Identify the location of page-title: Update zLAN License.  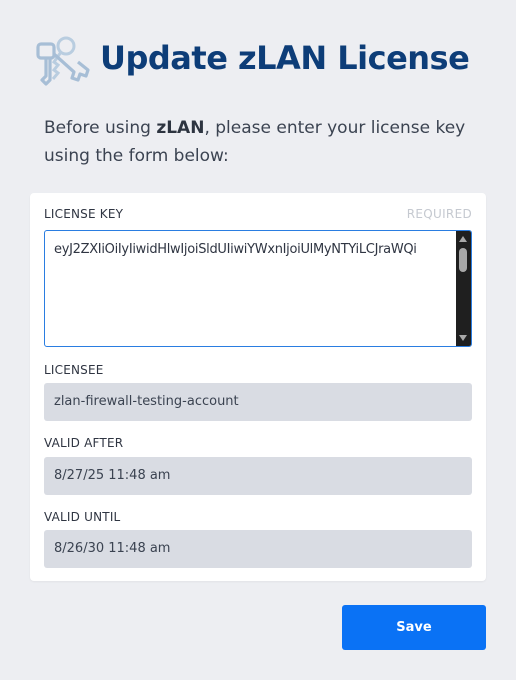
(285, 58).